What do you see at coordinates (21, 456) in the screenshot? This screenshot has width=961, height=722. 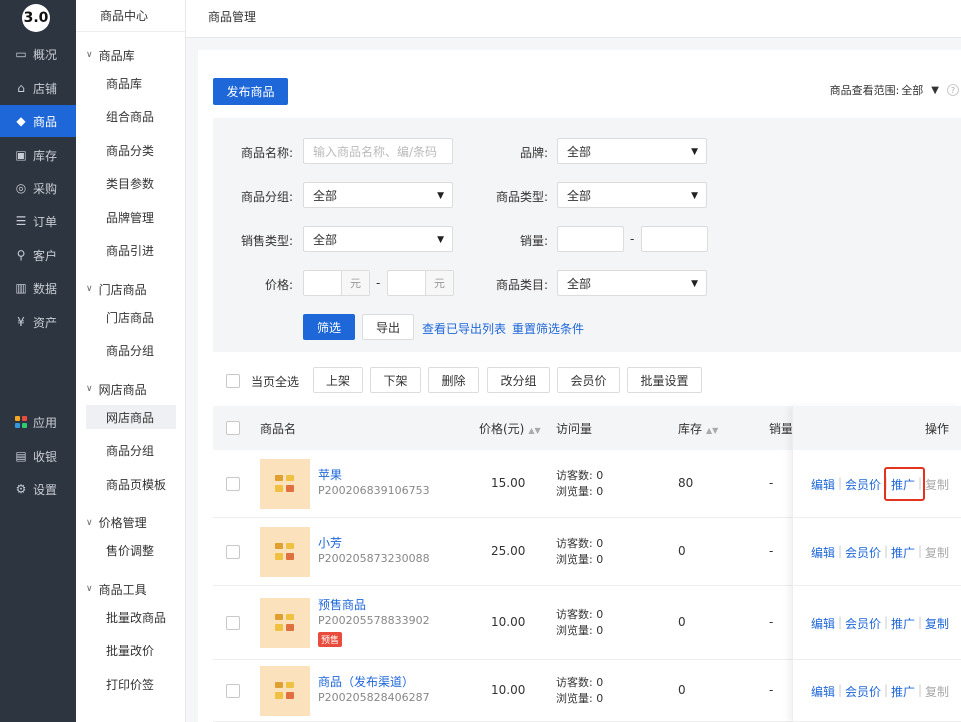 I see `cashier-icon: ▤` at bounding box center [21, 456].